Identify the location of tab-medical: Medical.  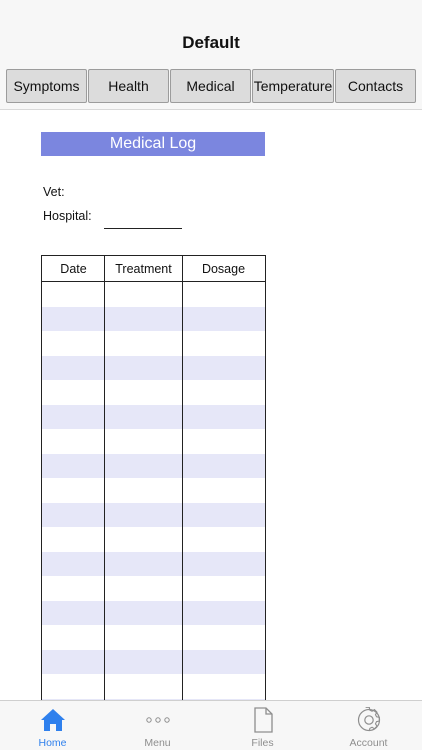
(210, 86).